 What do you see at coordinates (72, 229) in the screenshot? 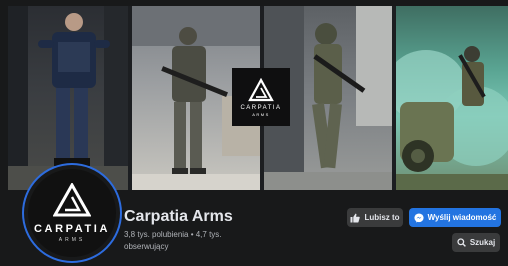
I see `avatar-brand-text: CARPATIA` at bounding box center [72, 229].